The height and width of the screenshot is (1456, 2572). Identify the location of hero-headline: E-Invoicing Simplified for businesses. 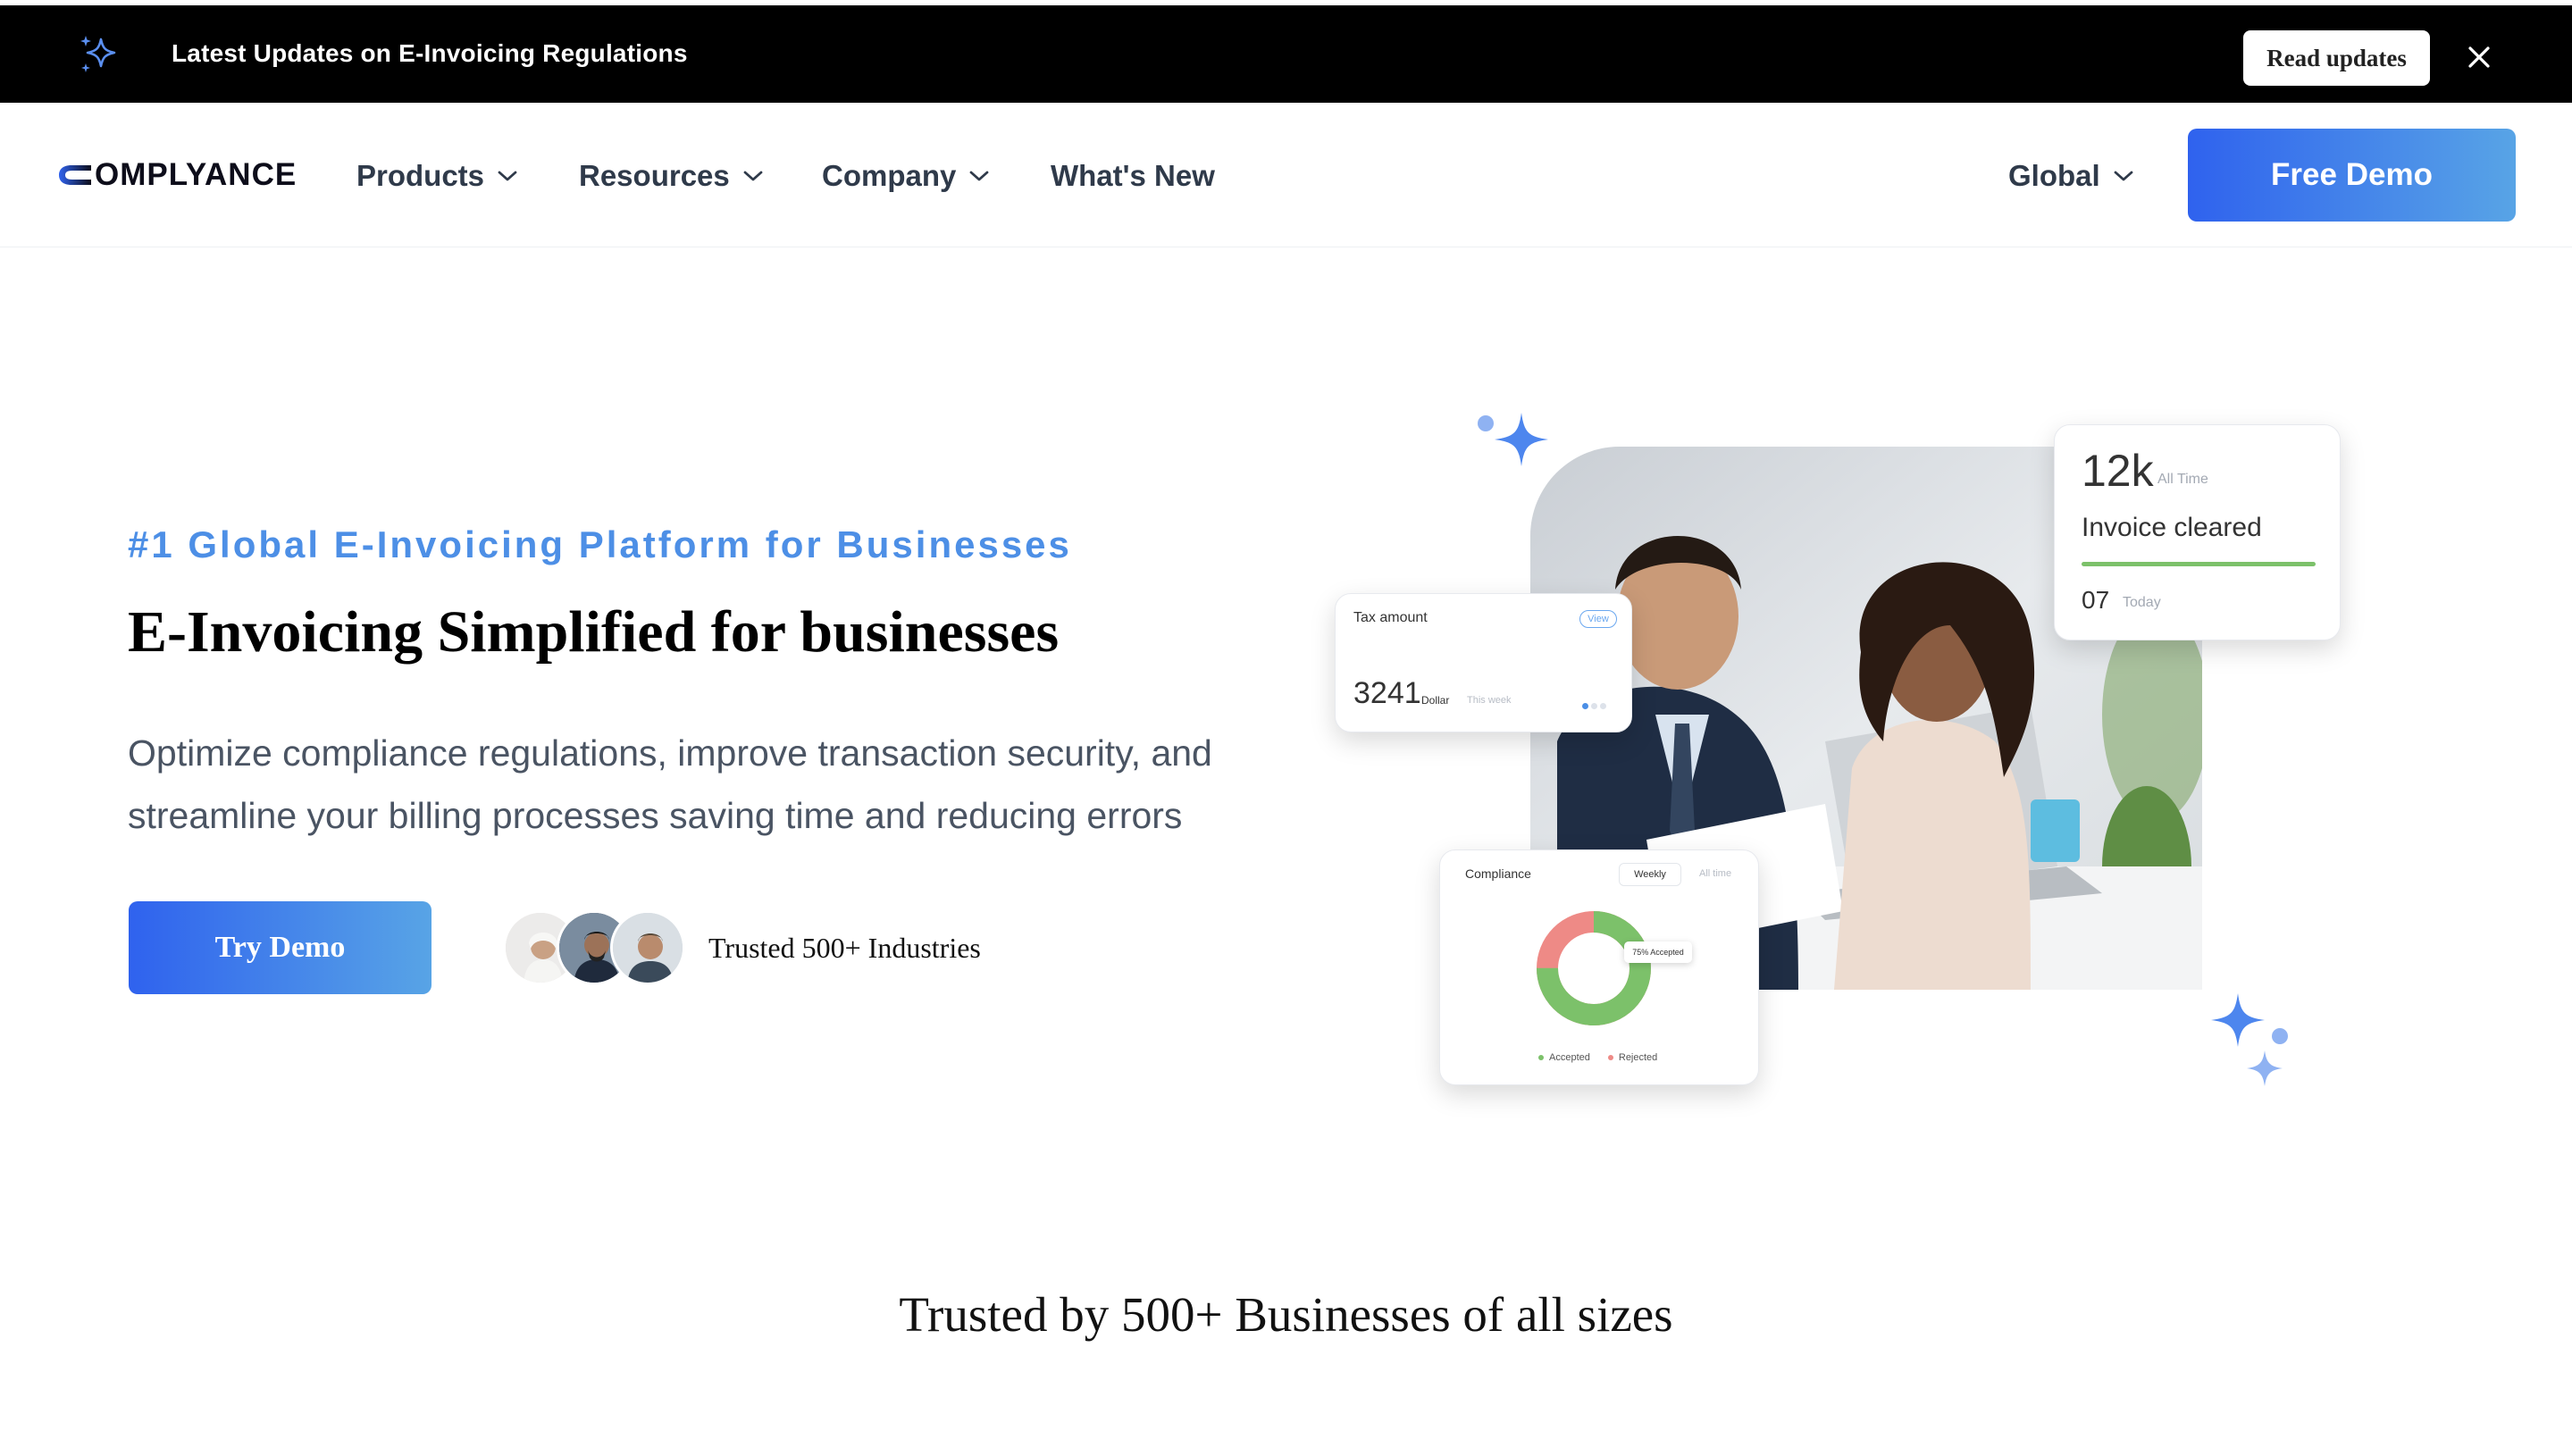
(594, 632).